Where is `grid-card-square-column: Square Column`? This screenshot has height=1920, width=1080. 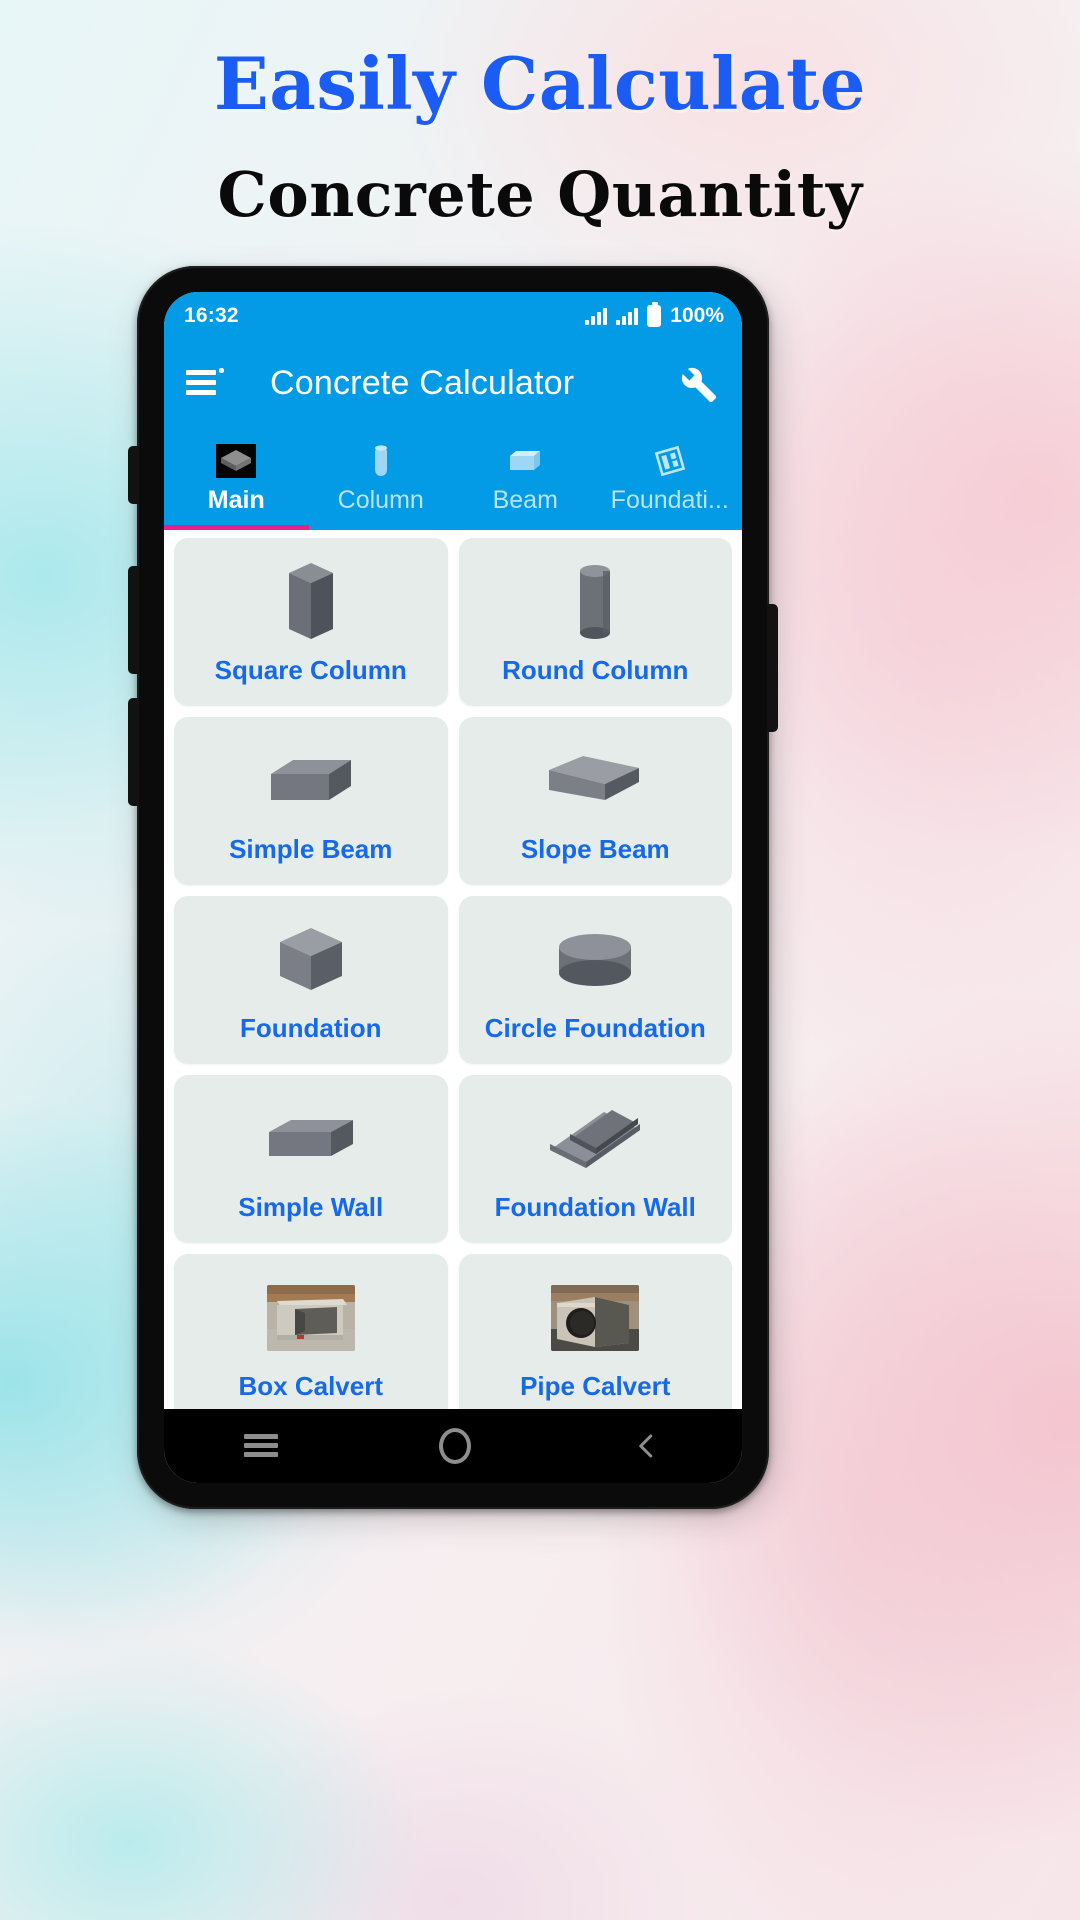
grid-card-square-column: Square Column is located at coordinates (311, 622).